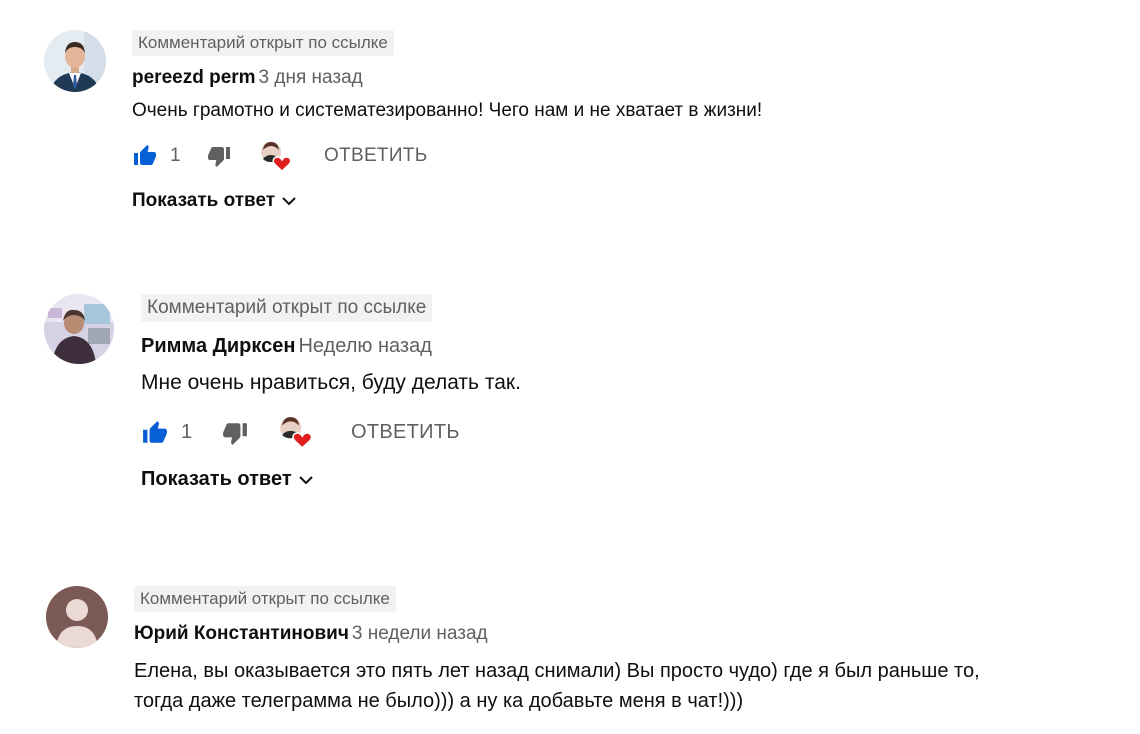 This screenshot has width=1140, height=734. I want to click on comment-author: pereezd perm, so click(194, 77).